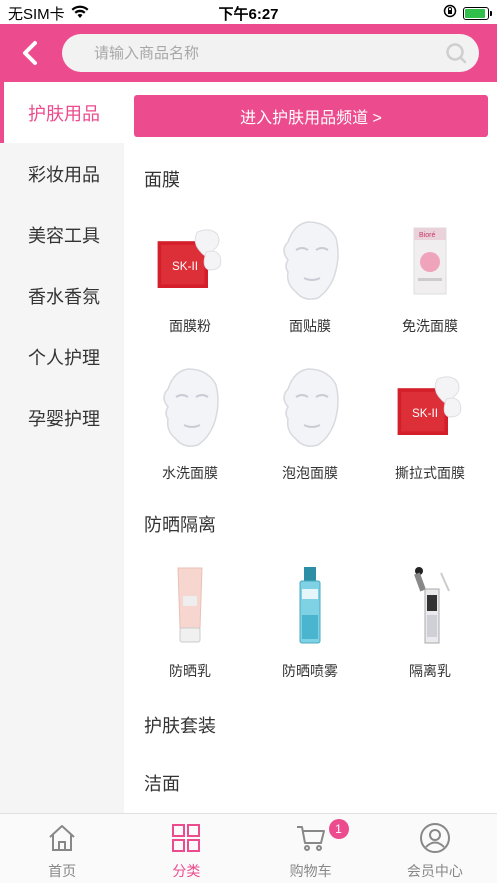  Describe the element at coordinates (434, 871) in the screenshot. I see `tab-label: 会员中心` at that location.